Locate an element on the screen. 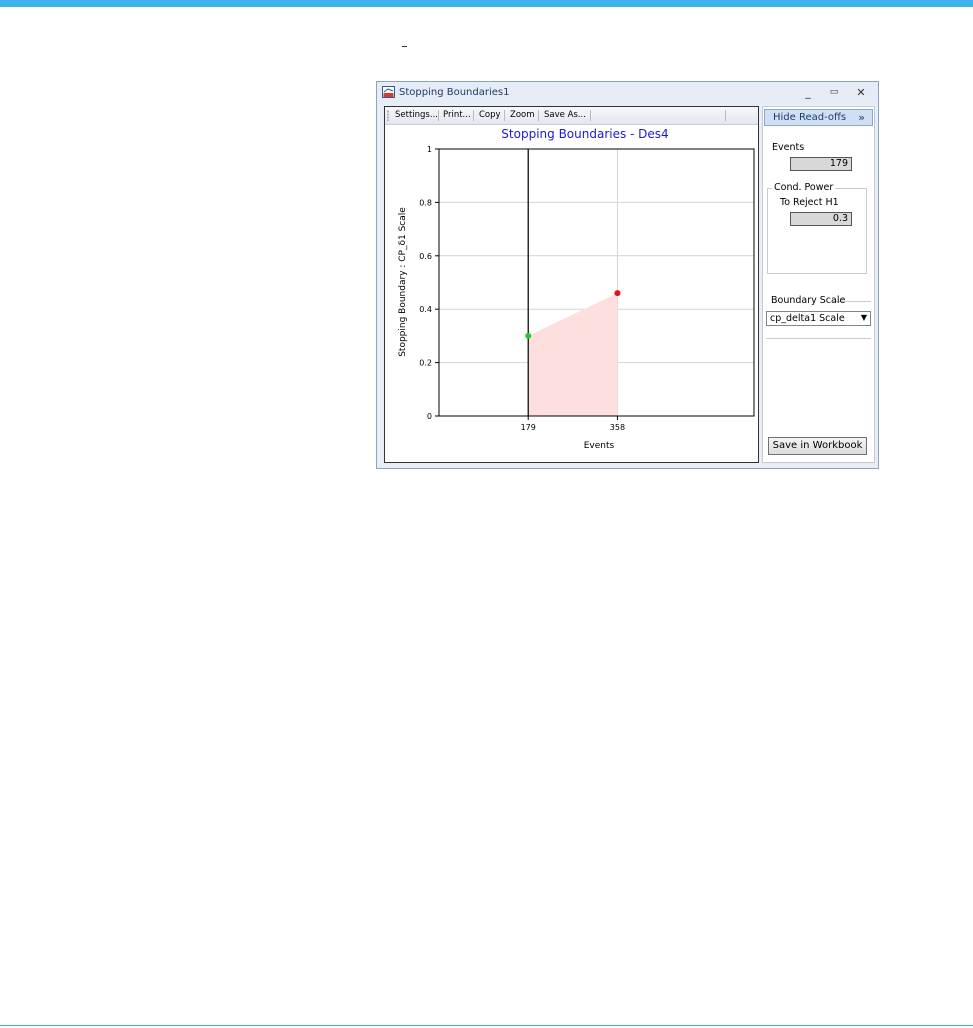  events-label: Events is located at coordinates (788, 147).